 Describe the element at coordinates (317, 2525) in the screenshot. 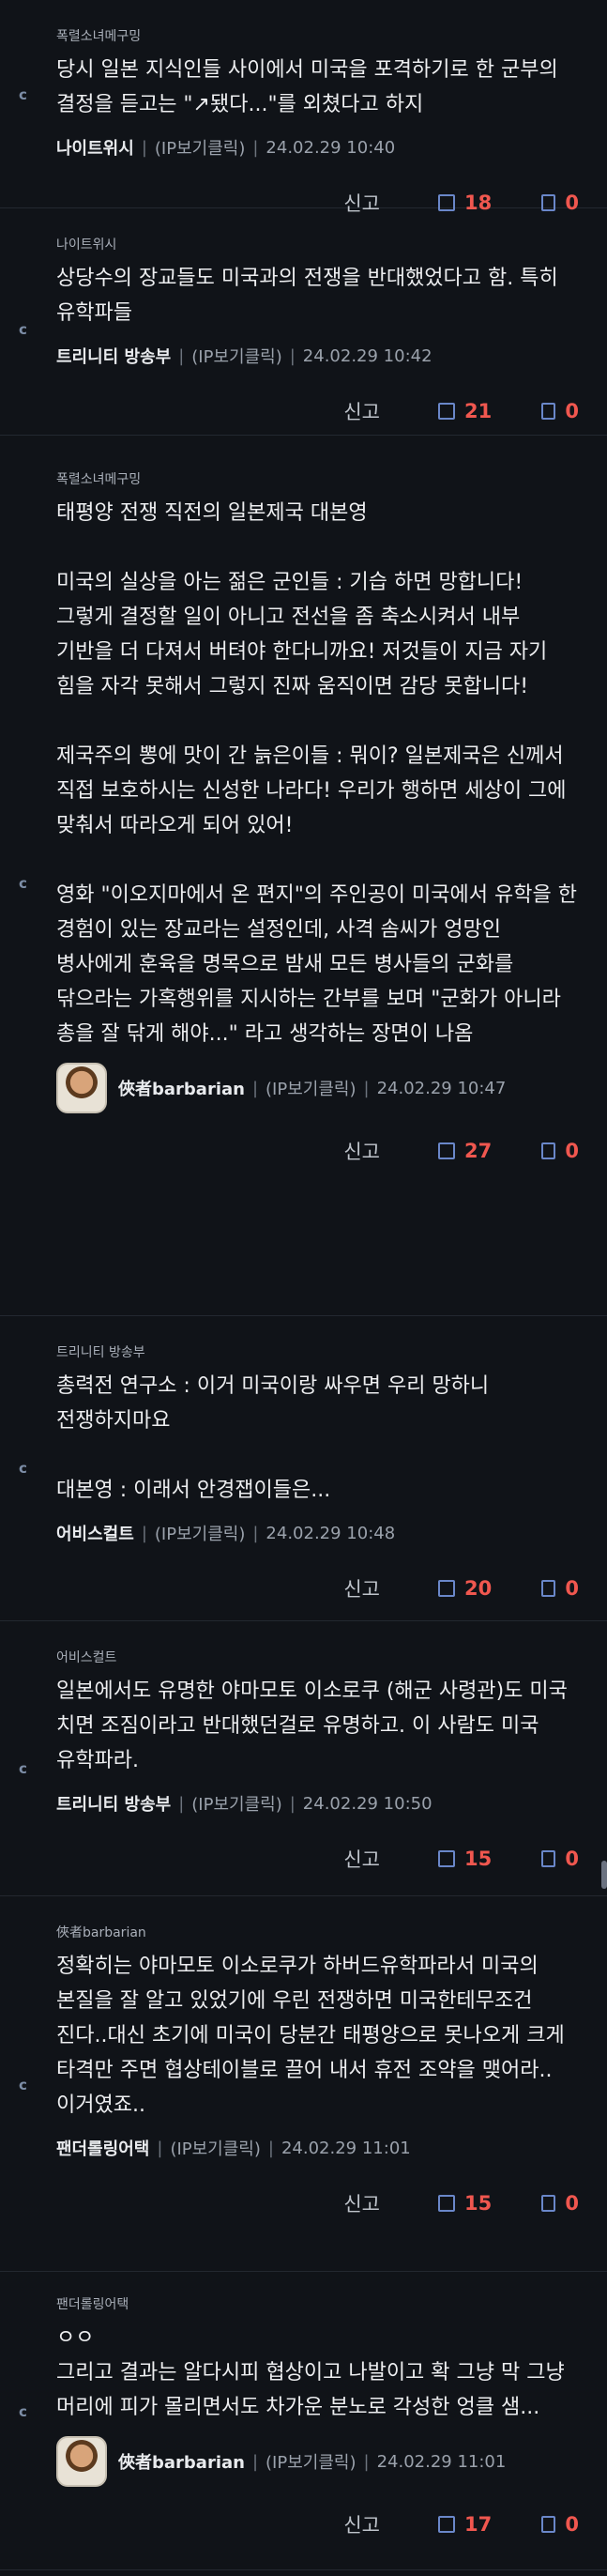

I see `comment-actions: 신고 17 0` at that location.